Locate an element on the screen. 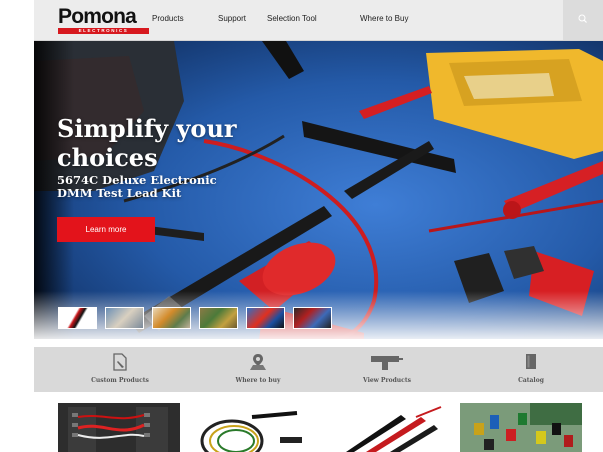 This screenshot has height=452, width=603. catalog-book-icon is located at coordinates (531, 361).